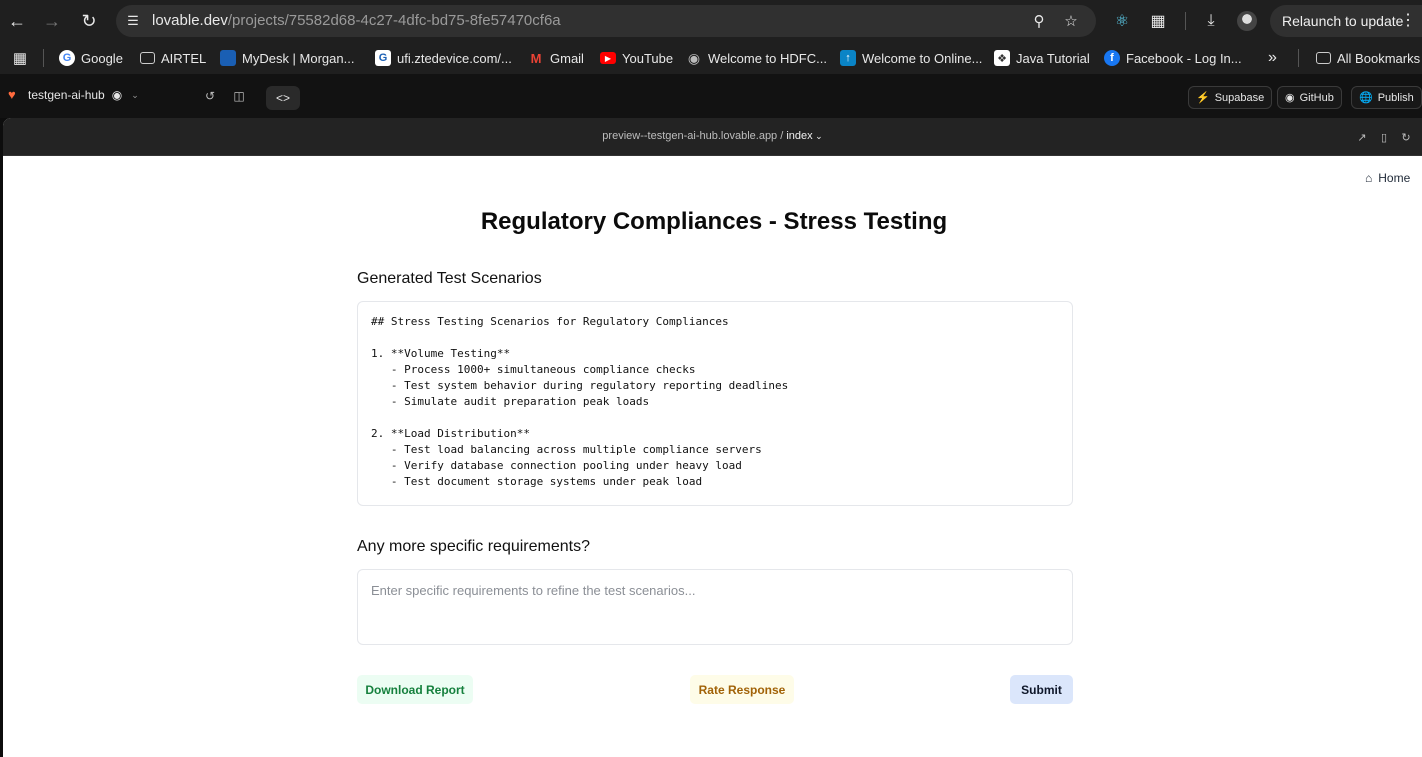 This screenshot has width=1422, height=757. Describe the element at coordinates (210, 96) in the screenshot. I see `history-icon: ↺` at that location.